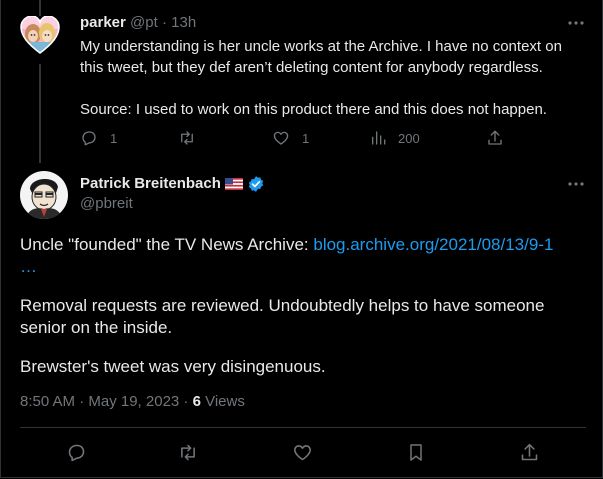 This screenshot has width=603, height=479. I want to click on like-button: 1, so click(290, 138).